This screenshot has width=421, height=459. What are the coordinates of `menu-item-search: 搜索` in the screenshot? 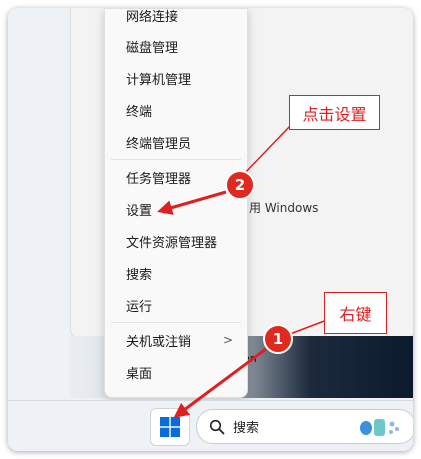 It's located at (176, 273).